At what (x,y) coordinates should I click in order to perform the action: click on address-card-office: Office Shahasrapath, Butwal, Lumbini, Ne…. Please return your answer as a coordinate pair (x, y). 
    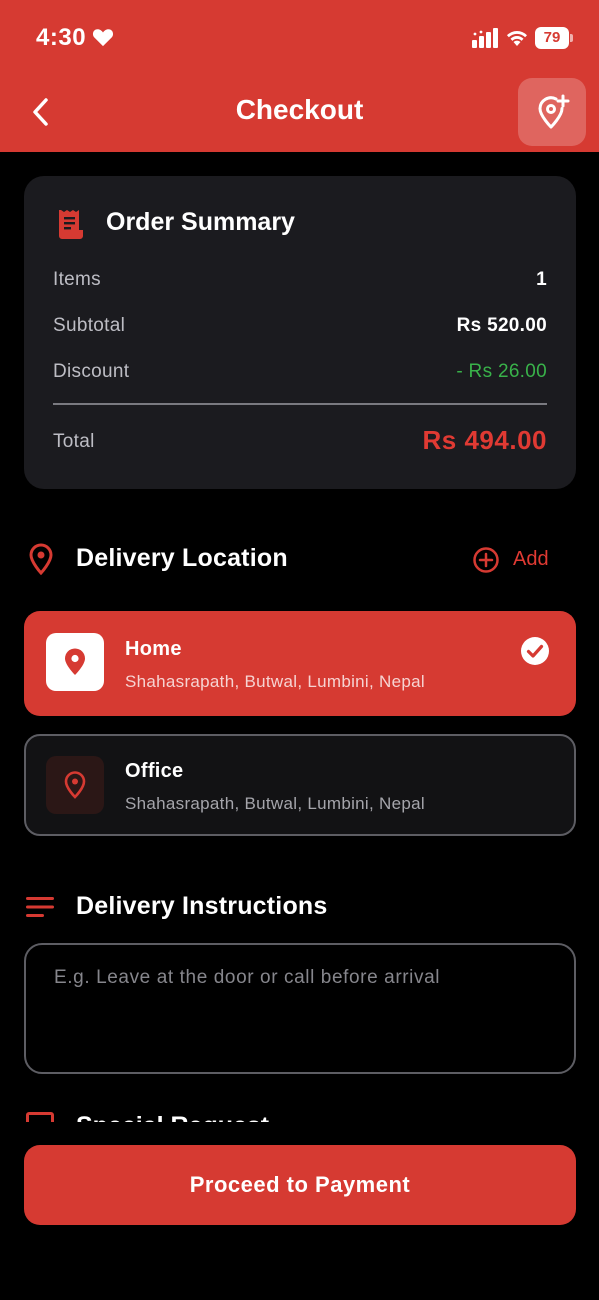
    Looking at the image, I should click on (300, 785).